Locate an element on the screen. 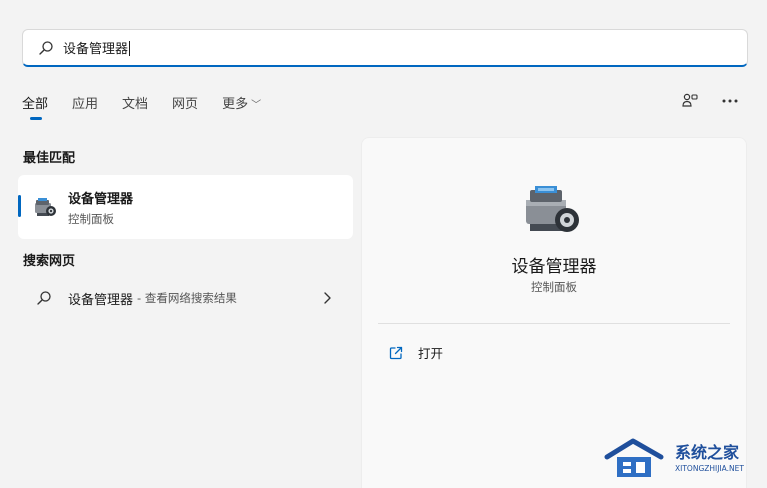 This screenshot has height=488, width=767. divider is located at coordinates (554, 323).